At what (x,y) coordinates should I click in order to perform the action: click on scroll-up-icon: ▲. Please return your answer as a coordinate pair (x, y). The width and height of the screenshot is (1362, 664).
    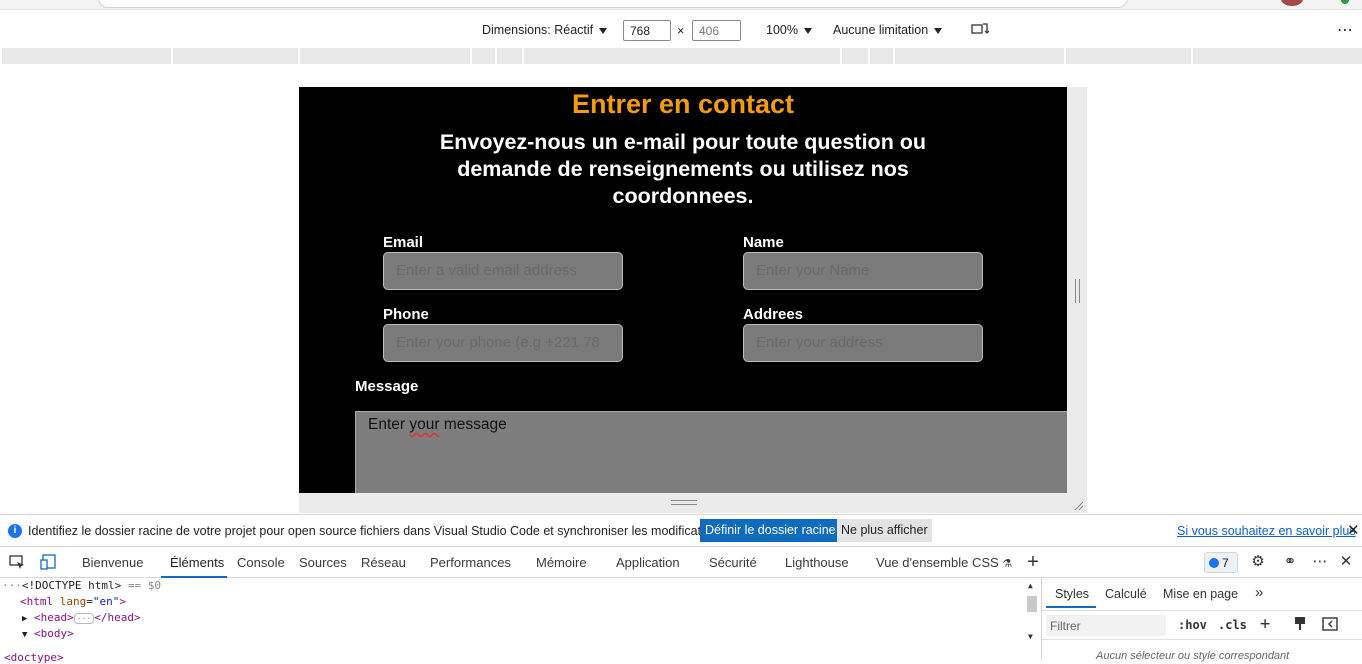
    Looking at the image, I should click on (1030, 585).